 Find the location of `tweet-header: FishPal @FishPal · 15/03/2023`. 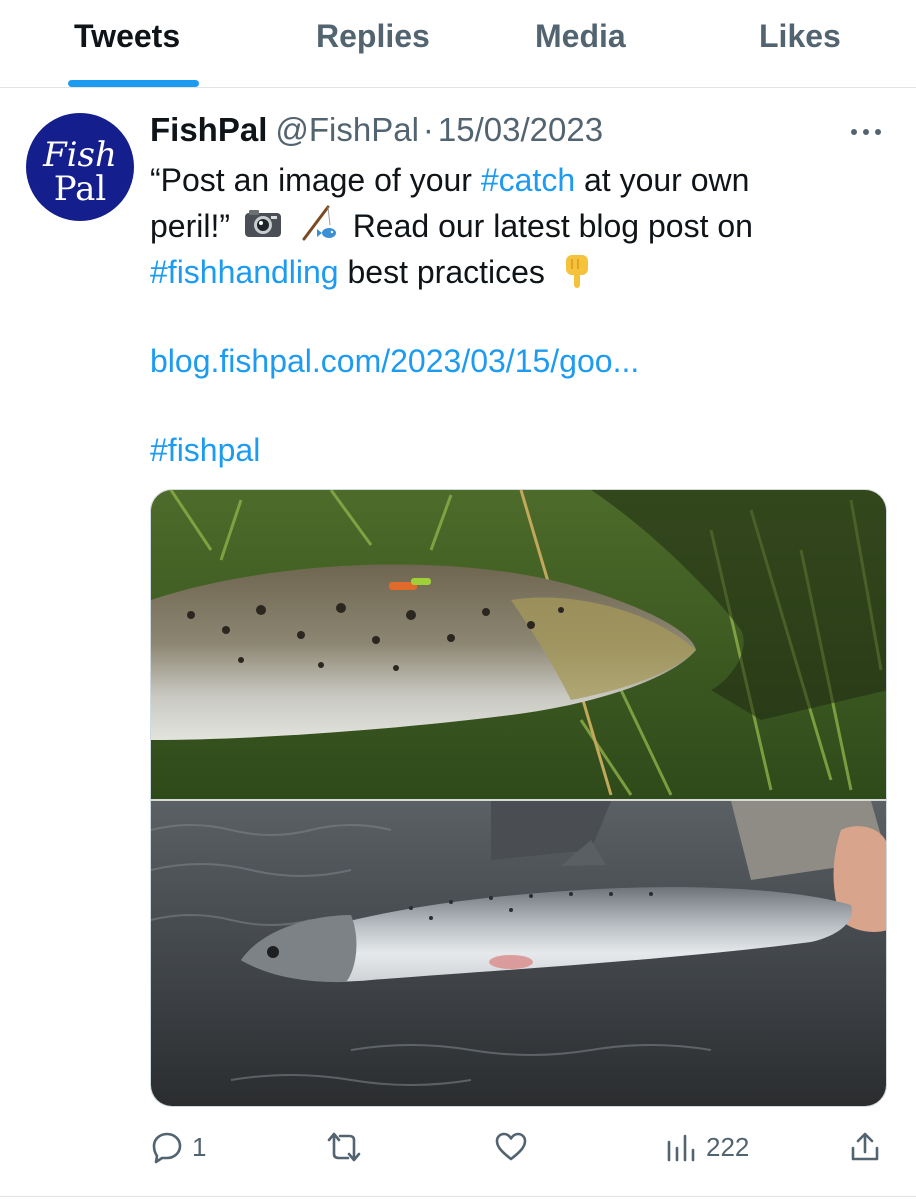

tweet-header: FishPal @FishPal · 15/03/2023 is located at coordinates (376, 130).